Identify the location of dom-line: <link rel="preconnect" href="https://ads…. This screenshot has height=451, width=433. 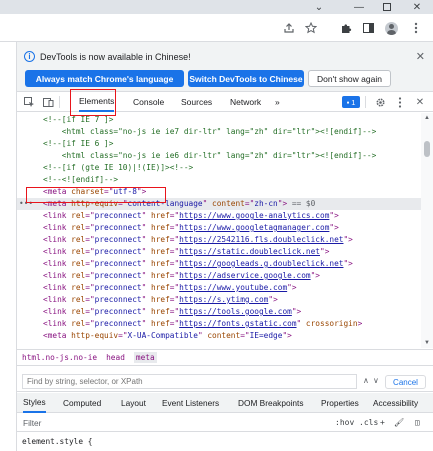
(219, 276).